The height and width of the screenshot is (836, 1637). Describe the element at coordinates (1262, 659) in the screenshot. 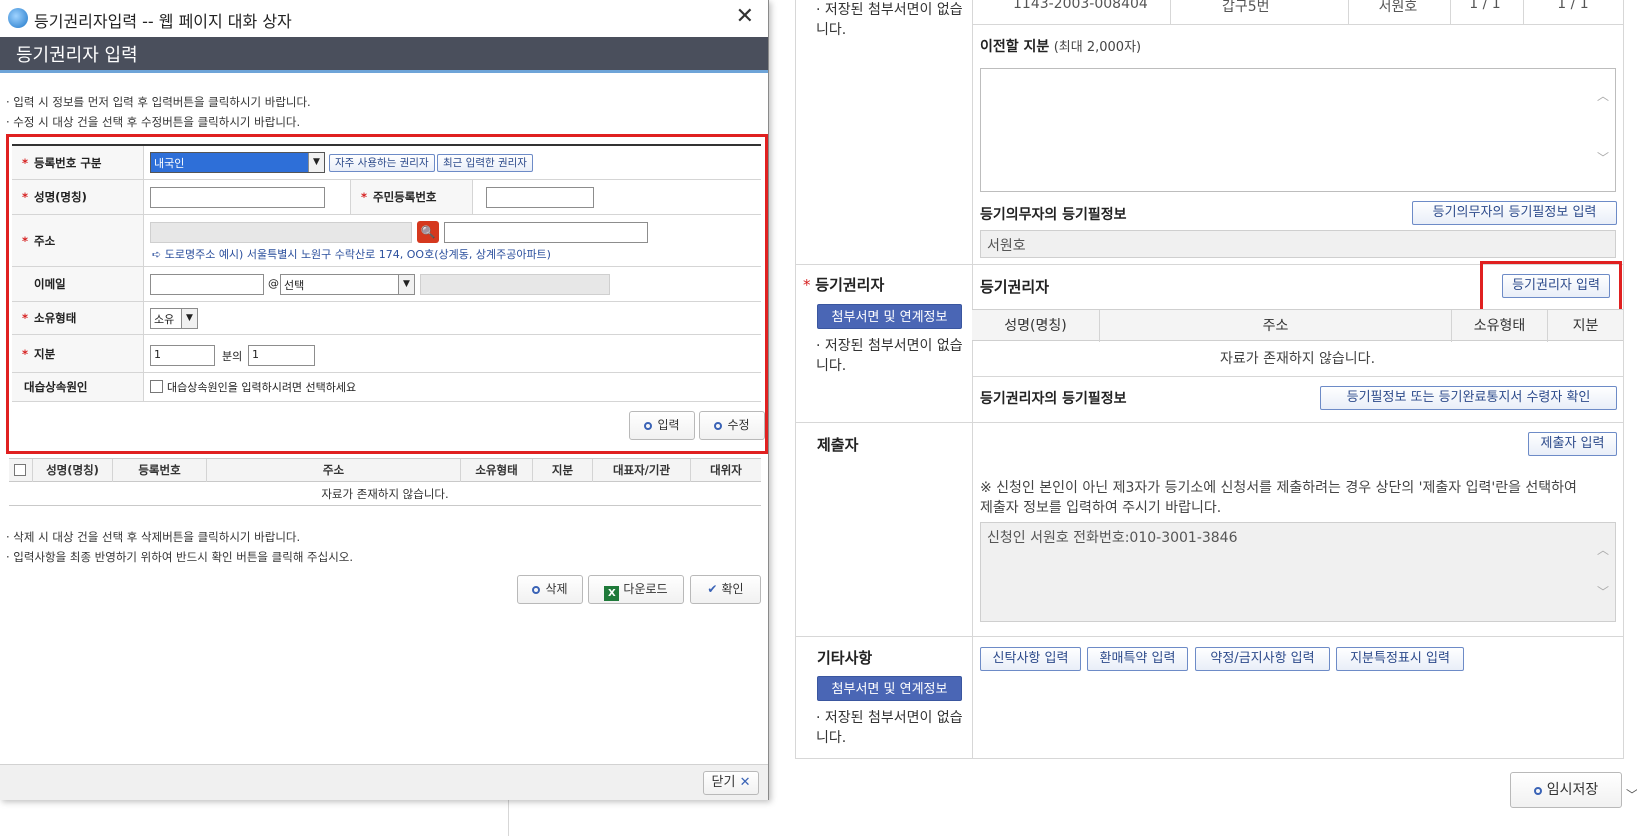

I see `agreement-input-button: 약정/금지사항 입력` at that location.